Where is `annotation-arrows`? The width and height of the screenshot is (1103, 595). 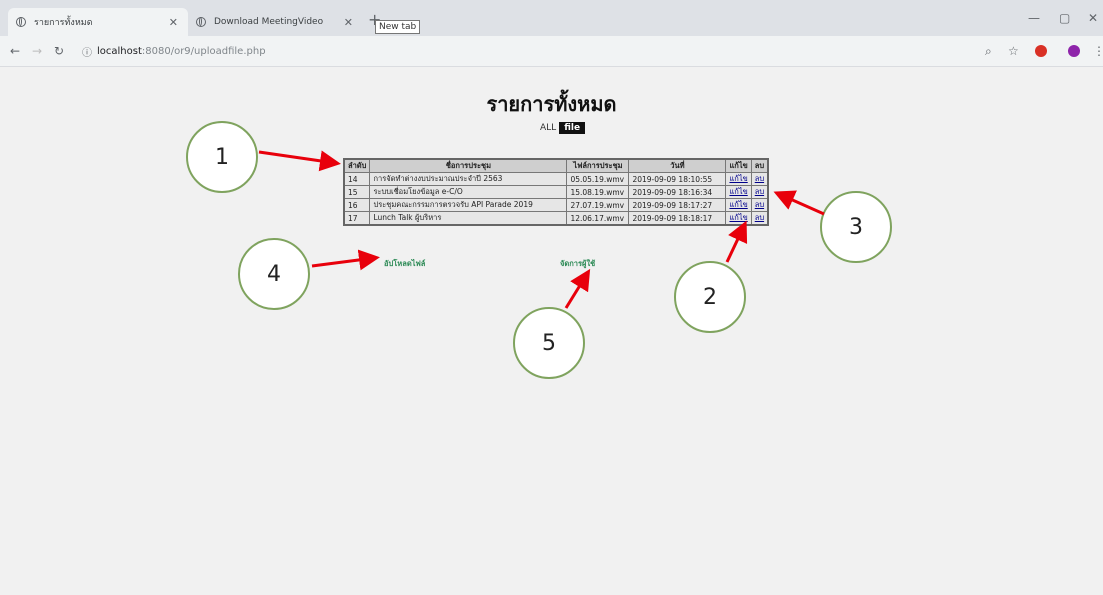 annotation-arrows is located at coordinates (541, 229).